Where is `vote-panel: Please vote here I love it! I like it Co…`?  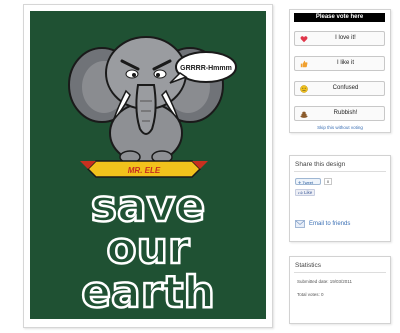 vote-panel: Please vote here I love it! I like it Co… is located at coordinates (340, 71).